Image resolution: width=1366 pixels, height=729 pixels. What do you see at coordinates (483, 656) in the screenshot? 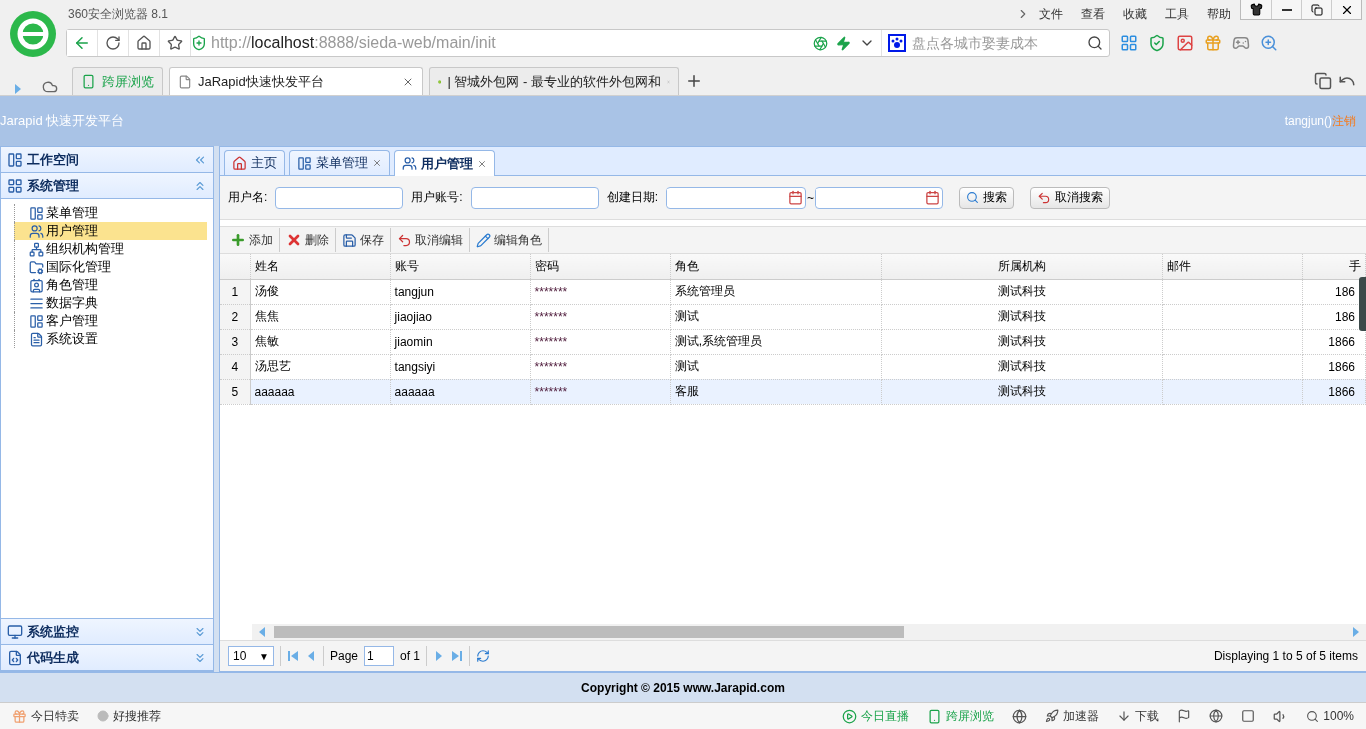
I see `refresh-icon` at bounding box center [483, 656].